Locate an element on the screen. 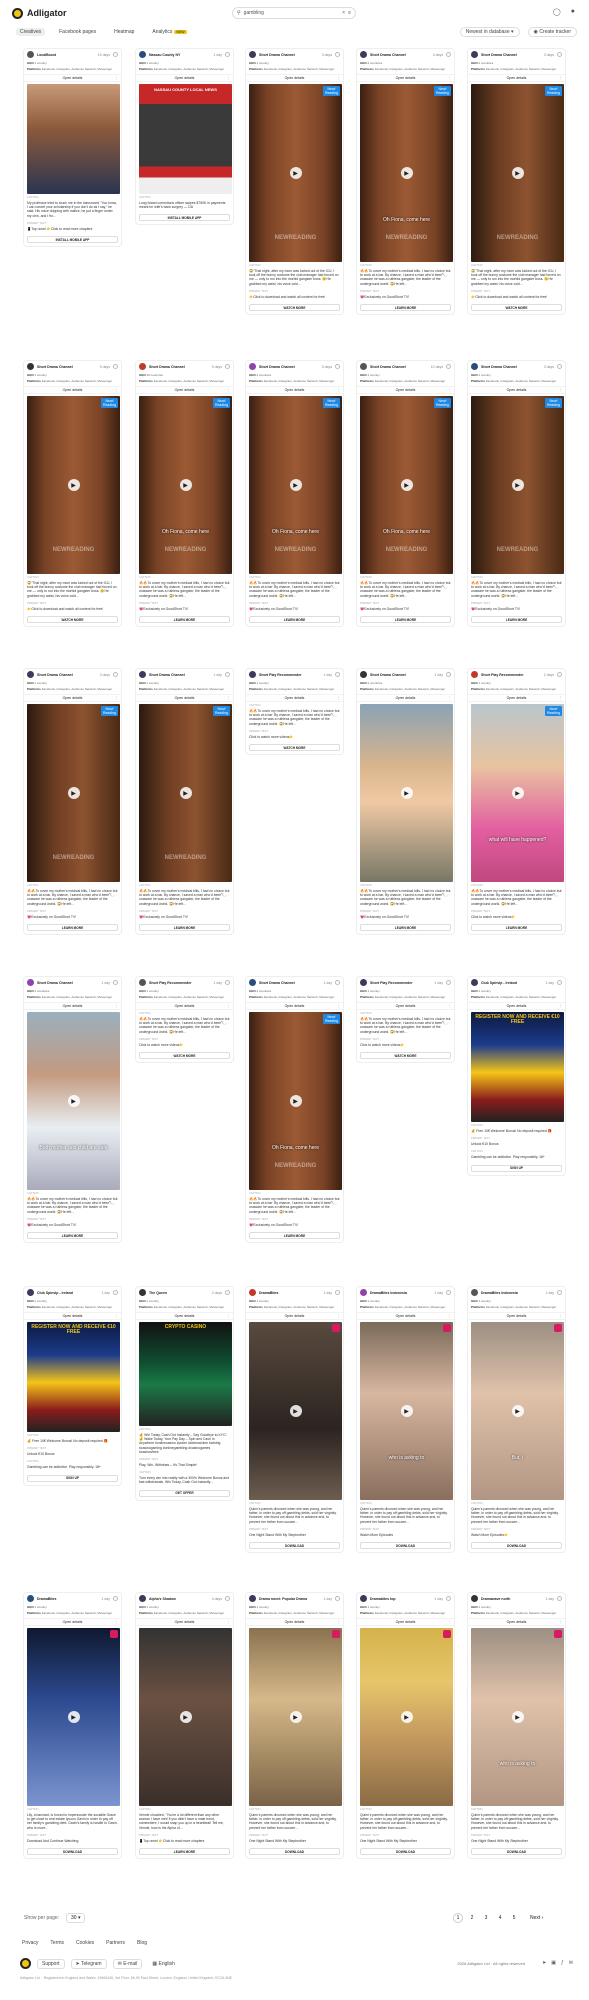 This screenshot has height=2000, width=589. search-bar: ⚲ gambling × ≡ is located at coordinates (294, 13).